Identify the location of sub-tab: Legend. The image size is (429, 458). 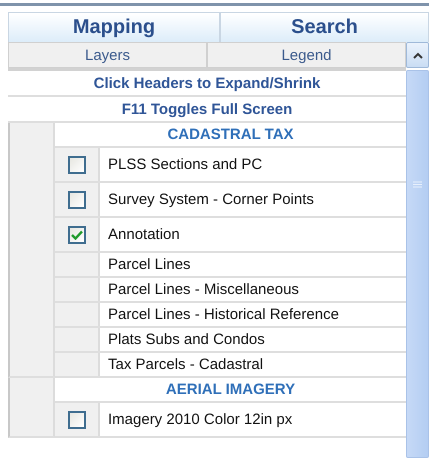
(306, 55).